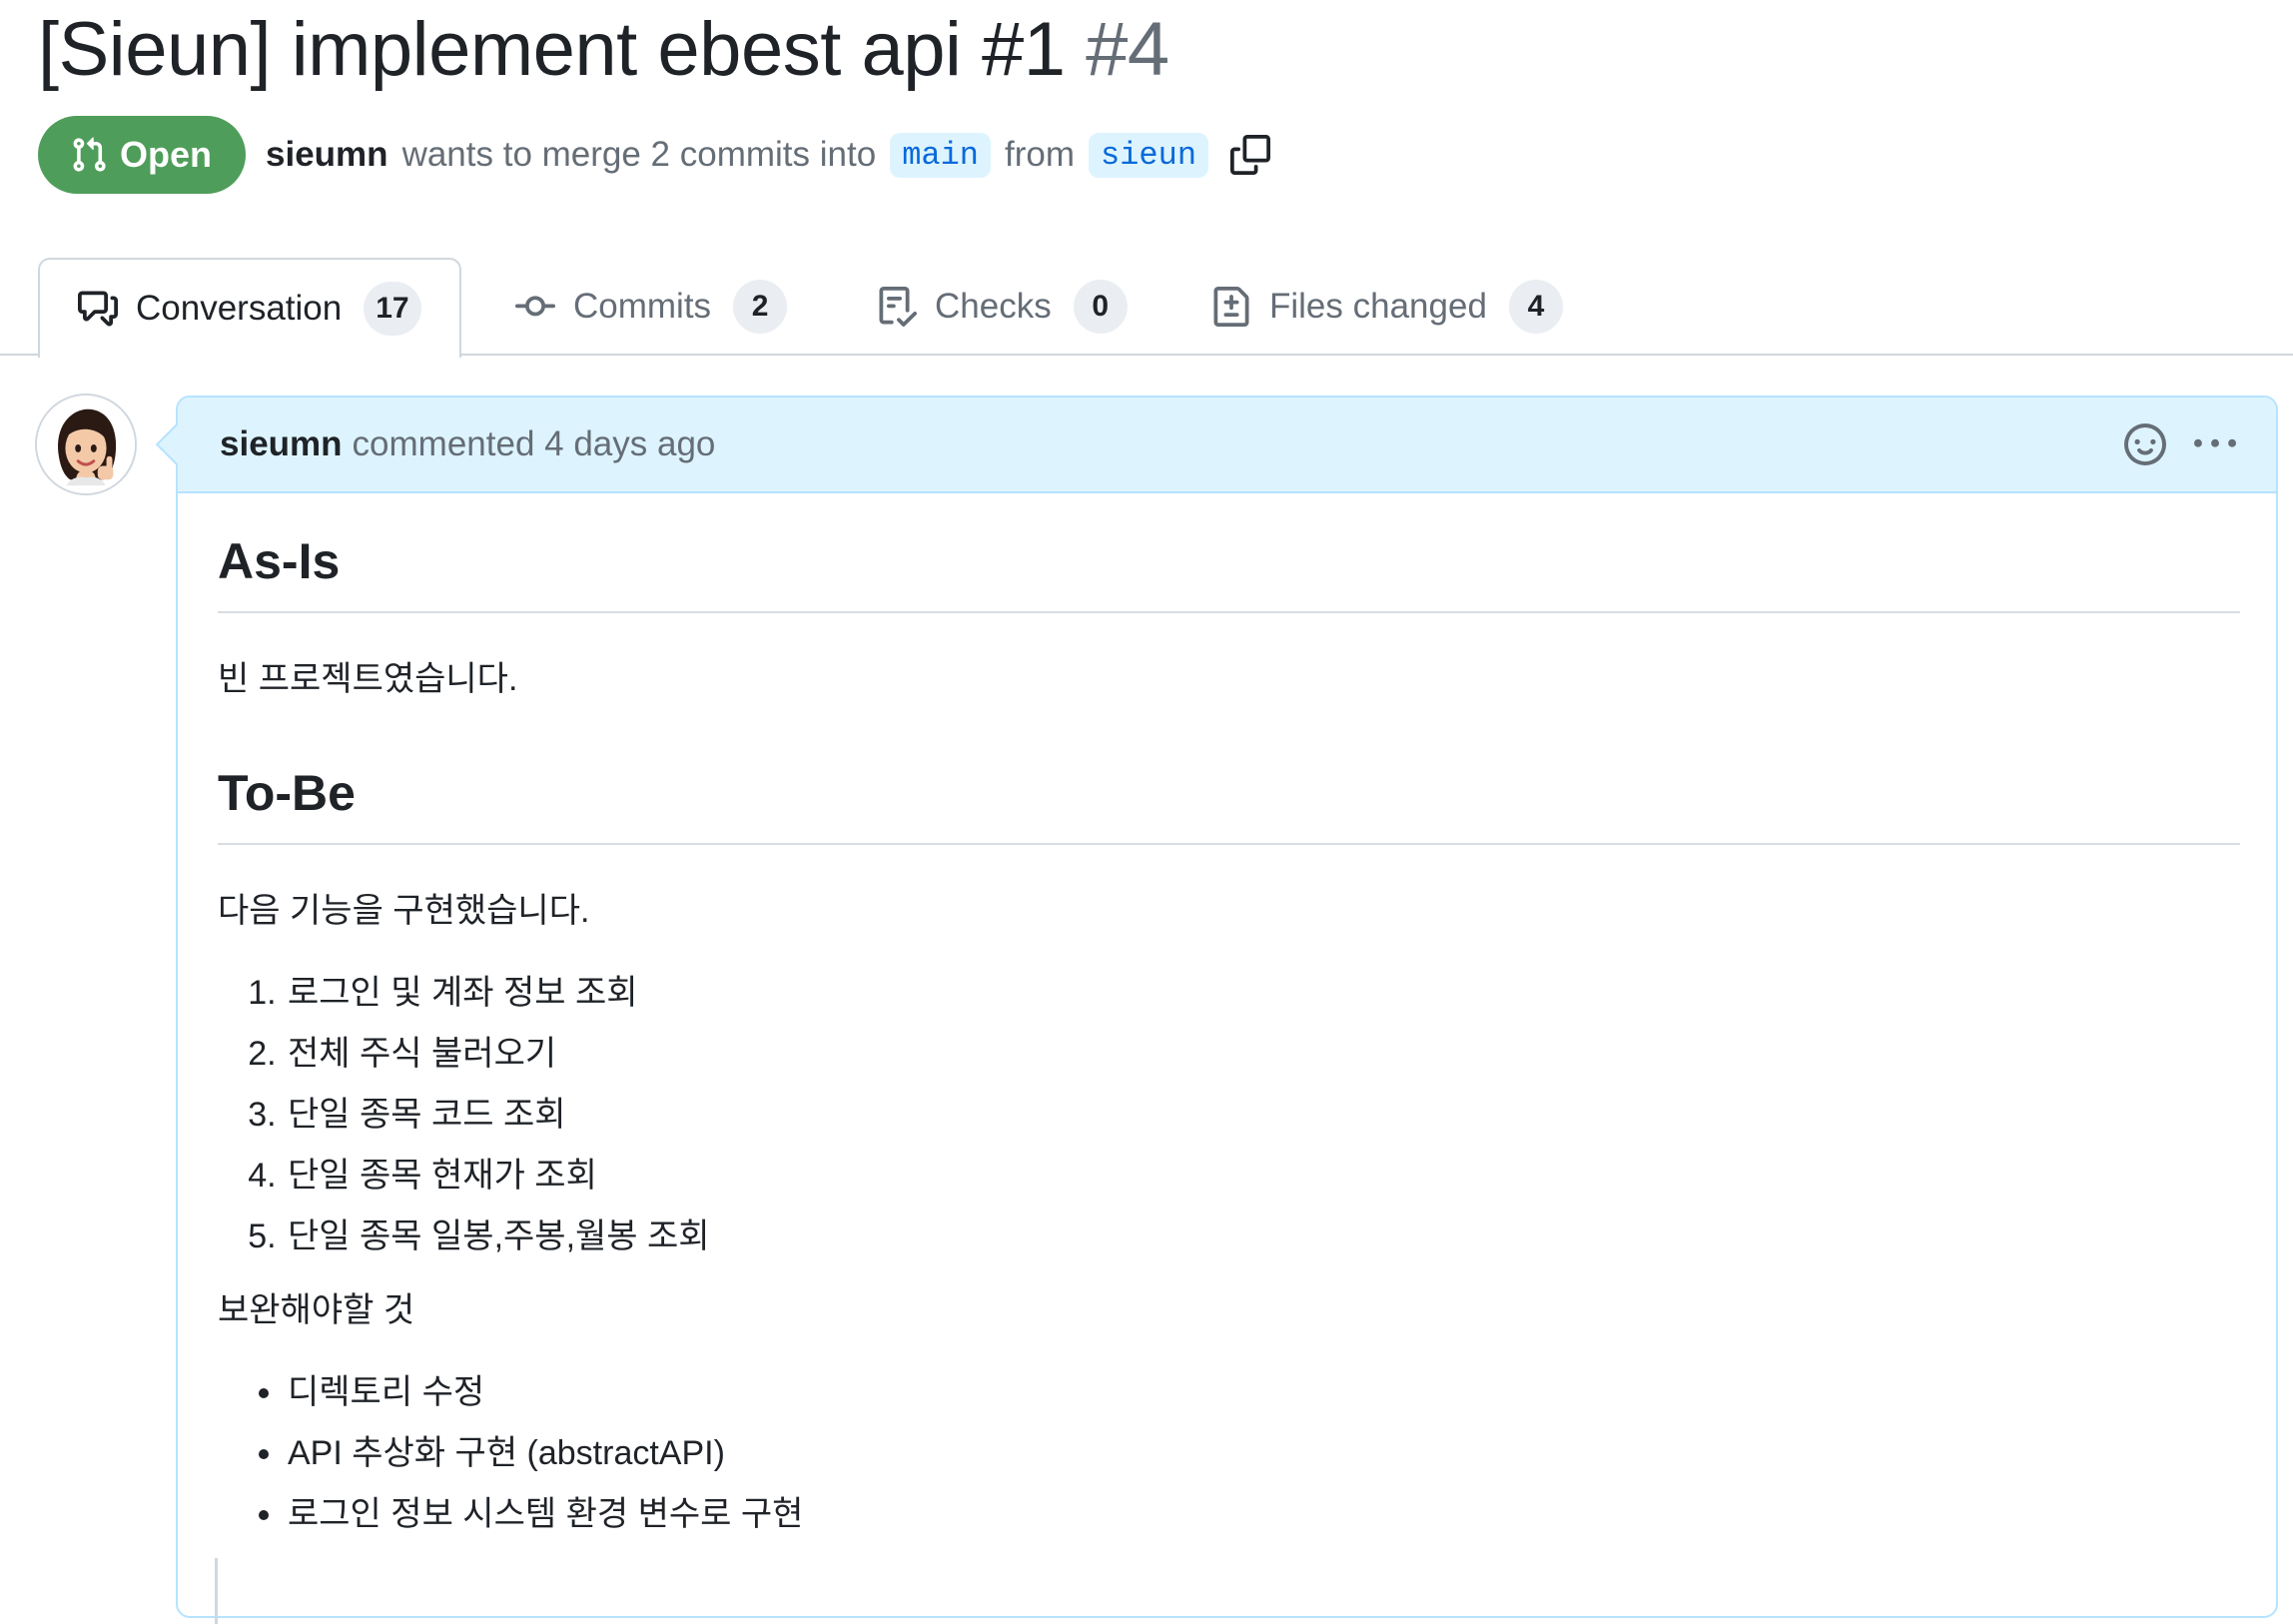 This screenshot has width=2293, height=1624. What do you see at coordinates (316, 1310) in the screenshot?
I see `todo-paragraph: 보완해야할 것` at bounding box center [316, 1310].